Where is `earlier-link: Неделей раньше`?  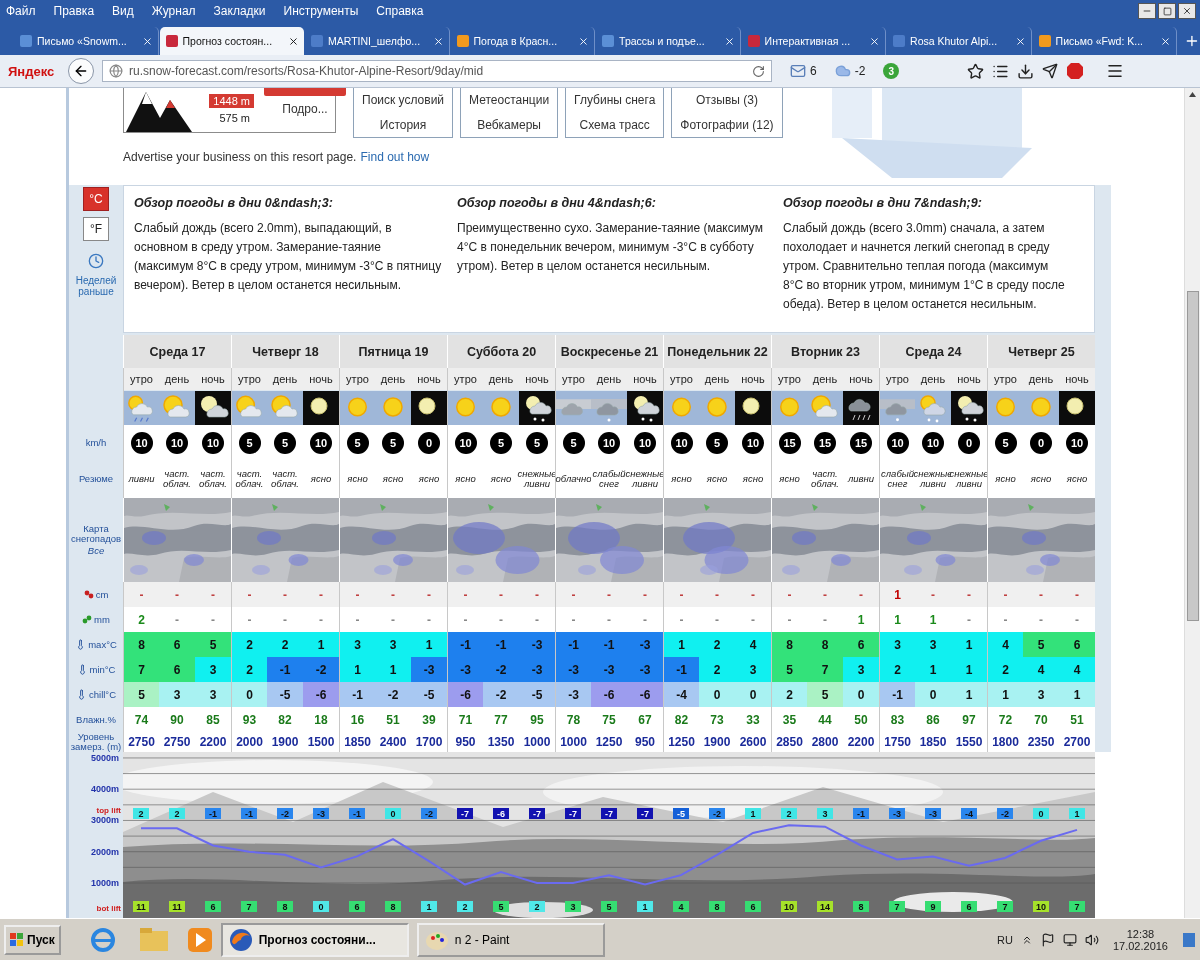
earlier-link: Неделей раньше is located at coordinates (96, 286).